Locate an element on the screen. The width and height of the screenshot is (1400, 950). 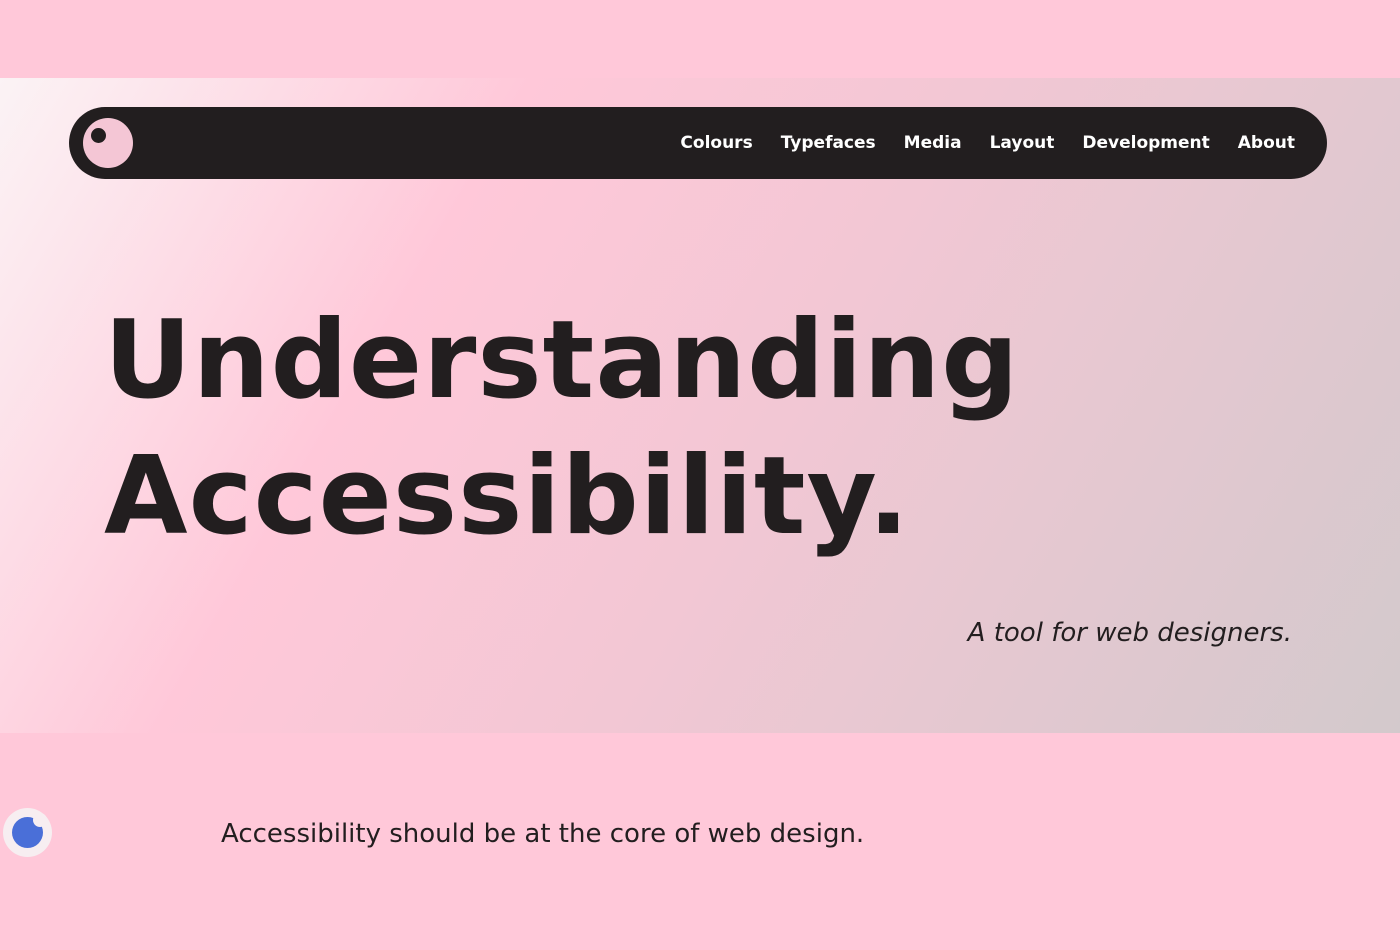
nav-development: Development is located at coordinates (1145, 143).